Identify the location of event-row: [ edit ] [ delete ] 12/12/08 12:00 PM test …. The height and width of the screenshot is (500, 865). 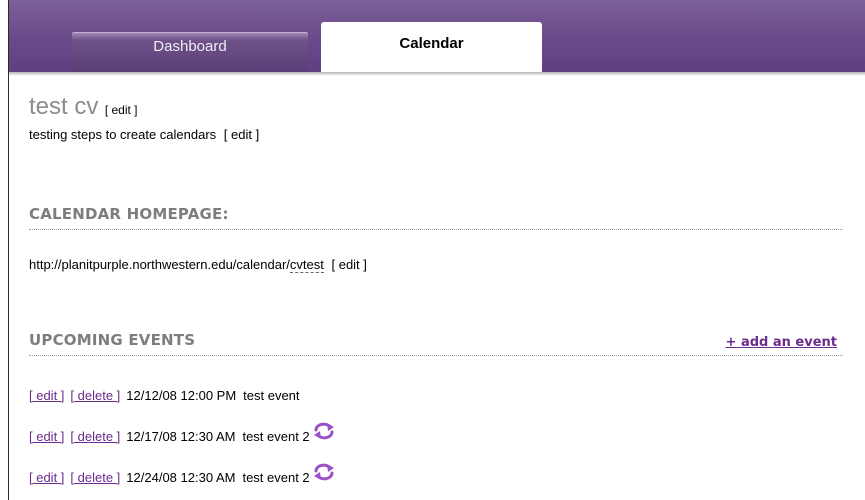
(164, 395).